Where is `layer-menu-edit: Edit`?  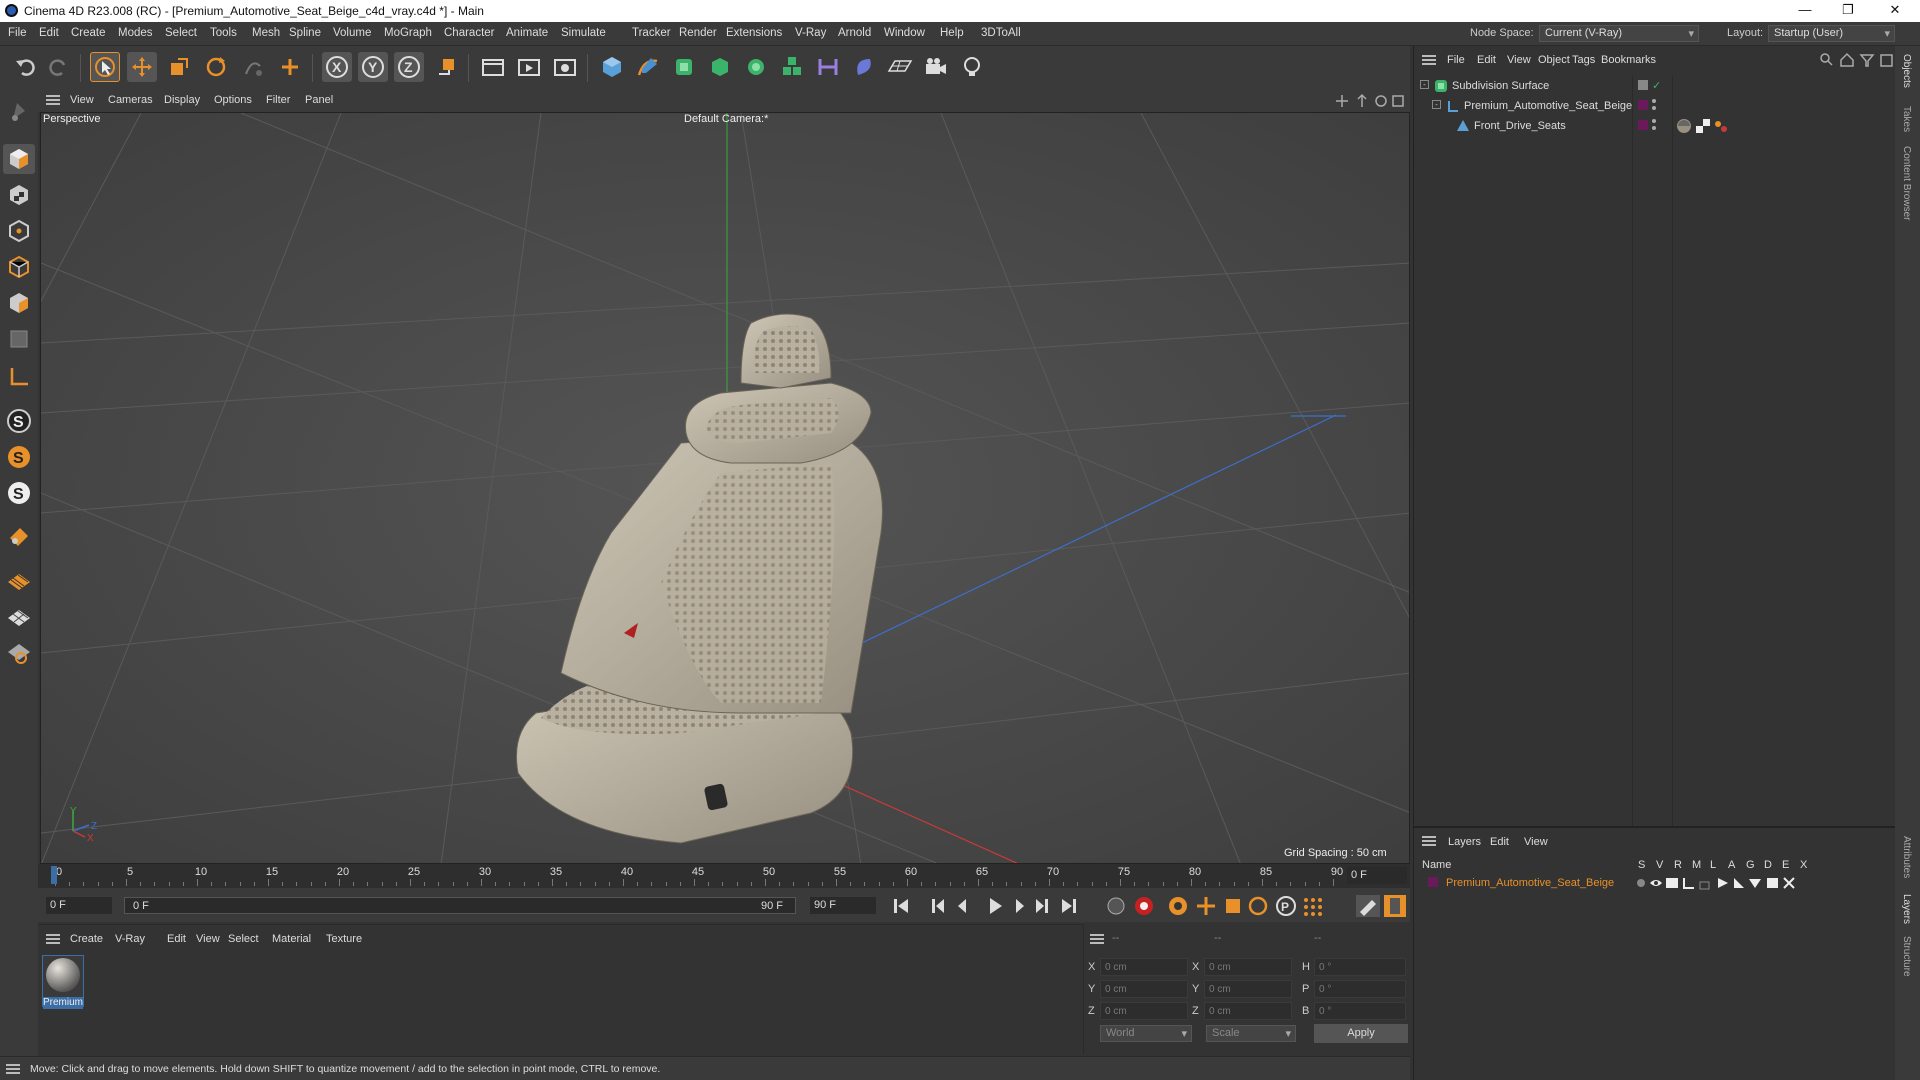 layer-menu-edit: Edit is located at coordinates (1499, 842).